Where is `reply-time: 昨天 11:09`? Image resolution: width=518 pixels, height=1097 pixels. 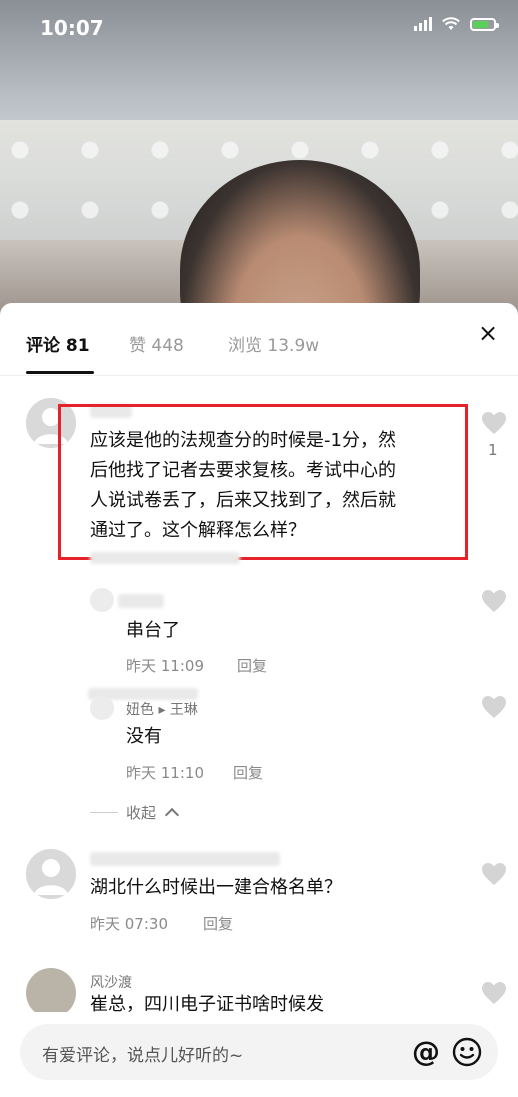
reply-time: 昨天 11:09 is located at coordinates (165, 666).